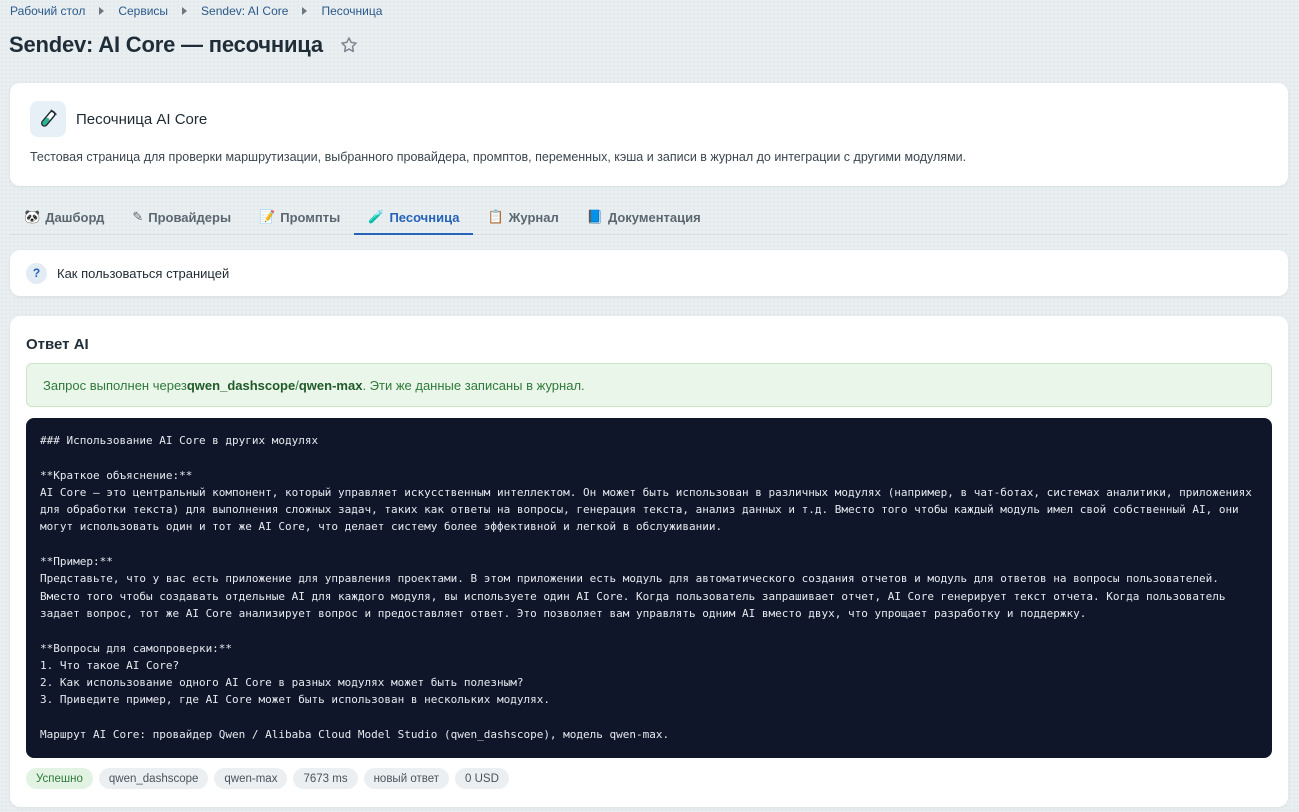 The image size is (1299, 812). I want to click on clipboard-icon: 📋, so click(495, 216).